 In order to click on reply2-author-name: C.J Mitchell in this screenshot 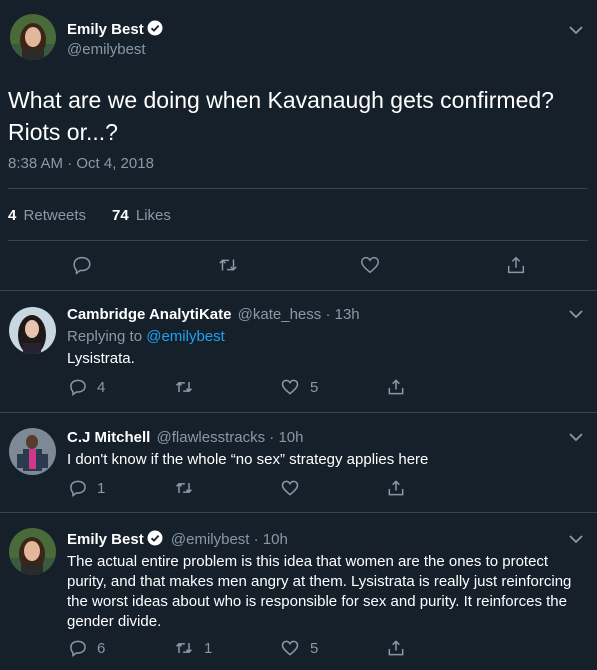, I will do `click(108, 437)`.